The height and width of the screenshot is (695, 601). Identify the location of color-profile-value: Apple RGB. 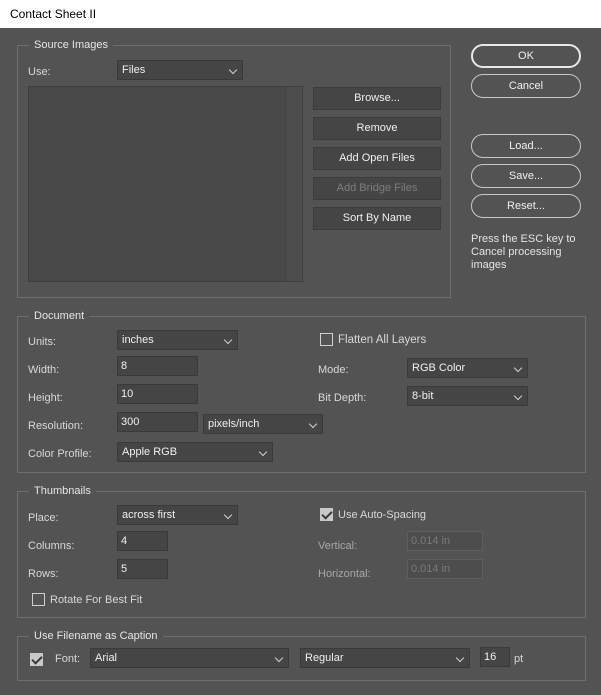
(150, 452).